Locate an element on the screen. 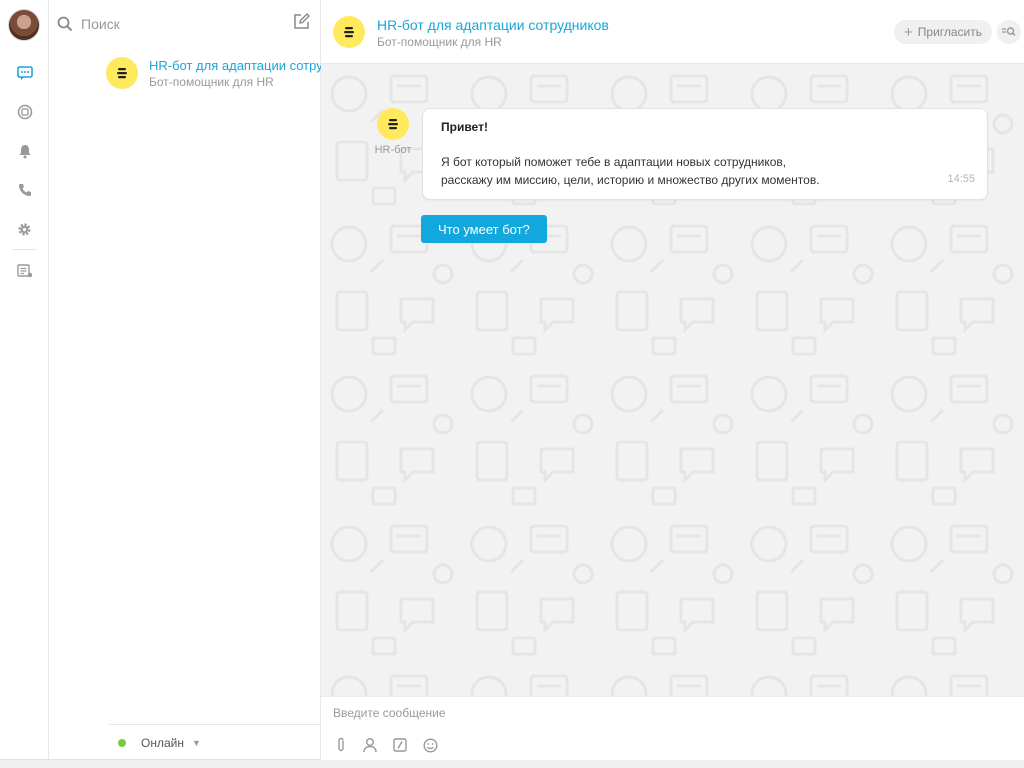 Image resolution: width=1024 pixels, height=768 pixels. rail-notifications-button is located at coordinates (24, 151).